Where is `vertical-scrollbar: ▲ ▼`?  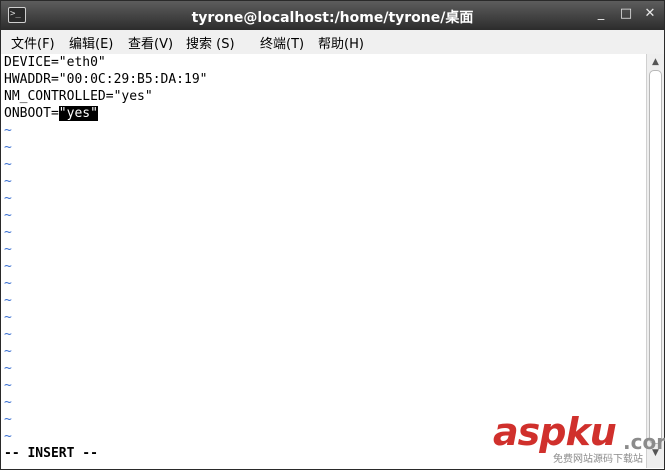
vertical-scrollbar: ▲ ▼ is located at coordinates (655, 261).